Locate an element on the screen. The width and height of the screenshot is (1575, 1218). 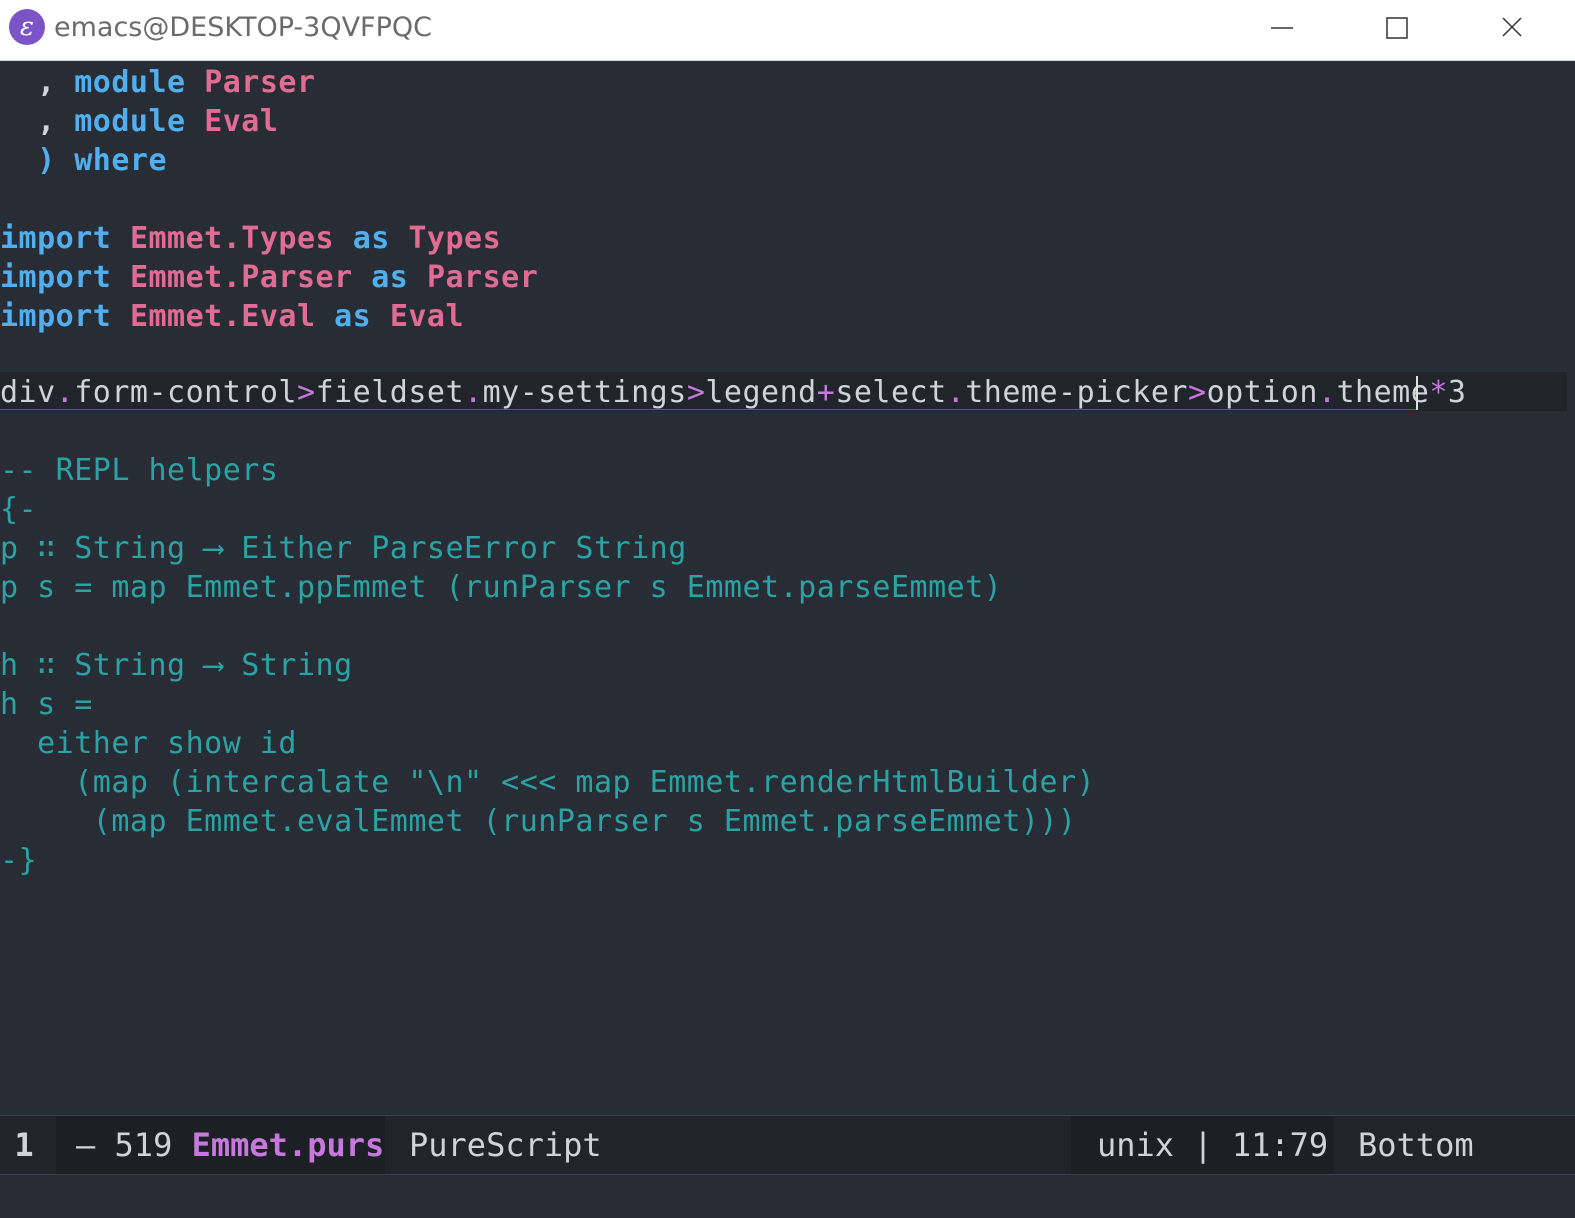
code-token: select is located at coordinates (891, 392).